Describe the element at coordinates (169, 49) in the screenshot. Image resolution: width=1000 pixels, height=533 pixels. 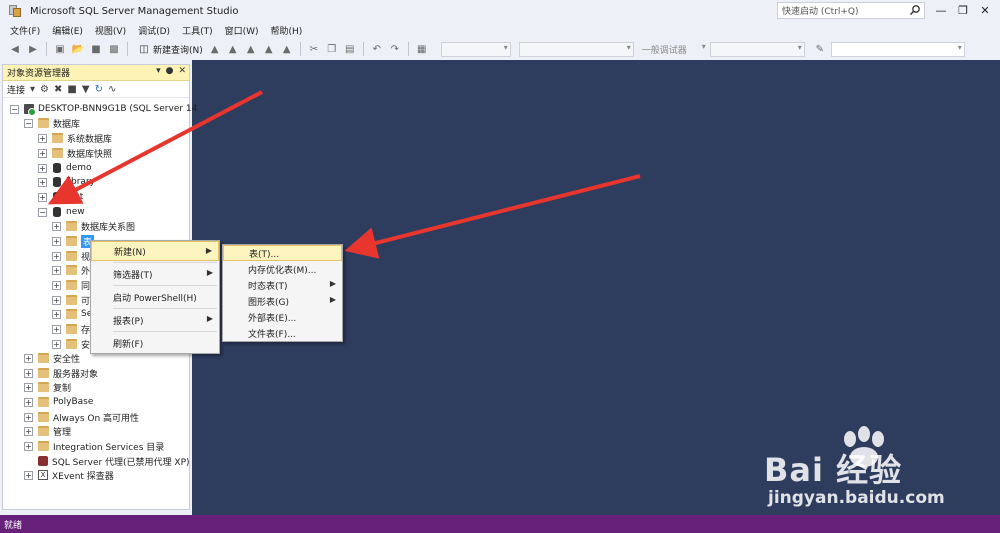
I see `new-query-button: ◫ 新建查询(N)` at that location.